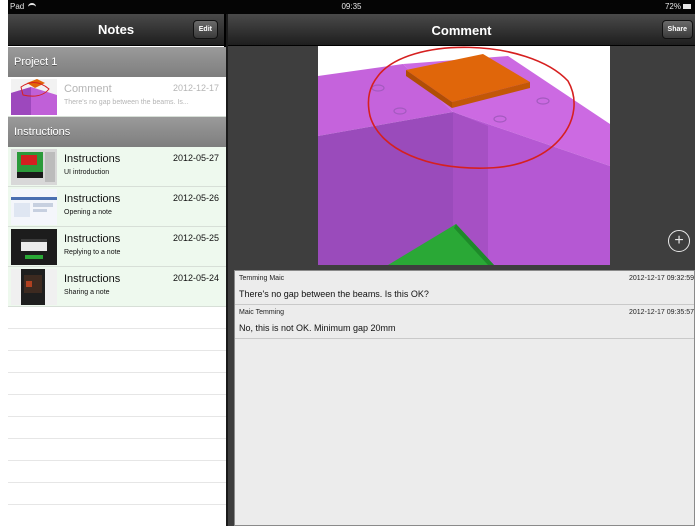 This screenshot has width=695, height=526. Describe the element at coordinates (661, 278) in the screenshot. I see `comment-timestamp: 2012-12-17 09:32:59` at that location.